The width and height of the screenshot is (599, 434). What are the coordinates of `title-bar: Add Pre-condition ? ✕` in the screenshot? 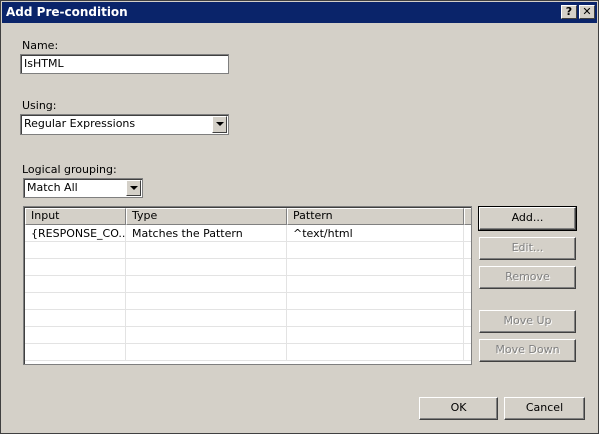 It's located at (299, 12).